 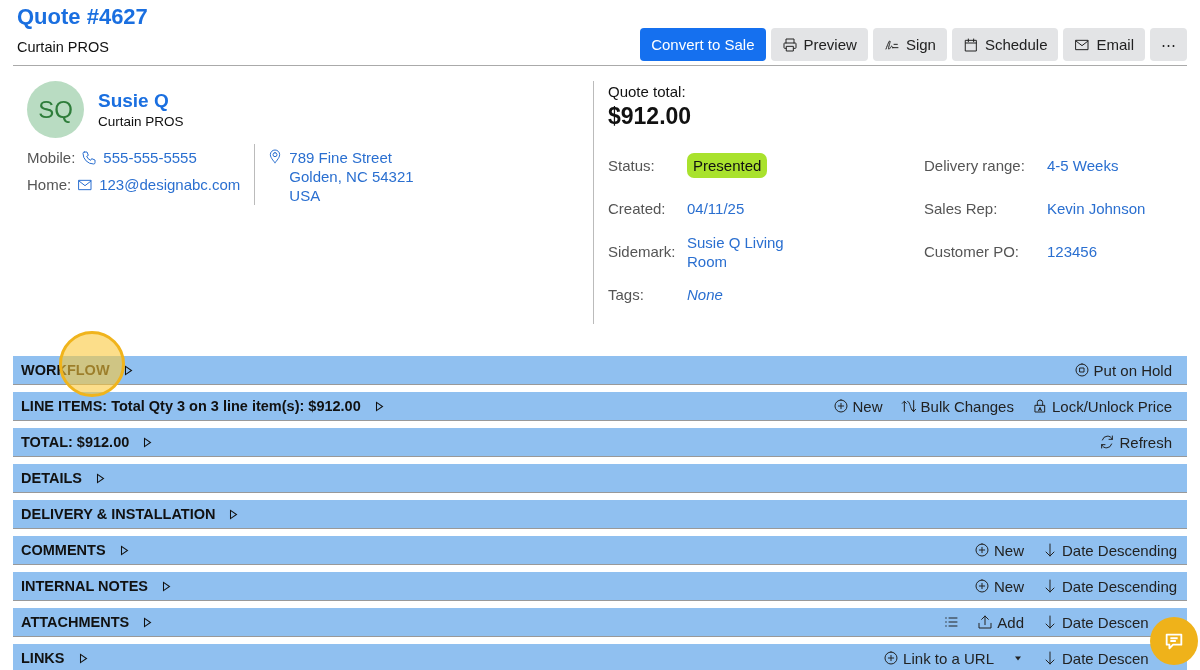 I want to click on field-value: None, so click(x=705, y=294).